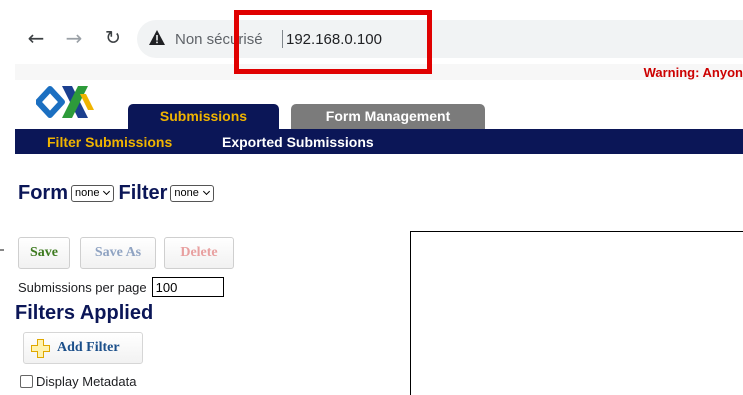 The height and width of the screenshot is (395, 743). I want to click on subnav-bar: Filter Submissions Exported Submissions, so click(379, 141).